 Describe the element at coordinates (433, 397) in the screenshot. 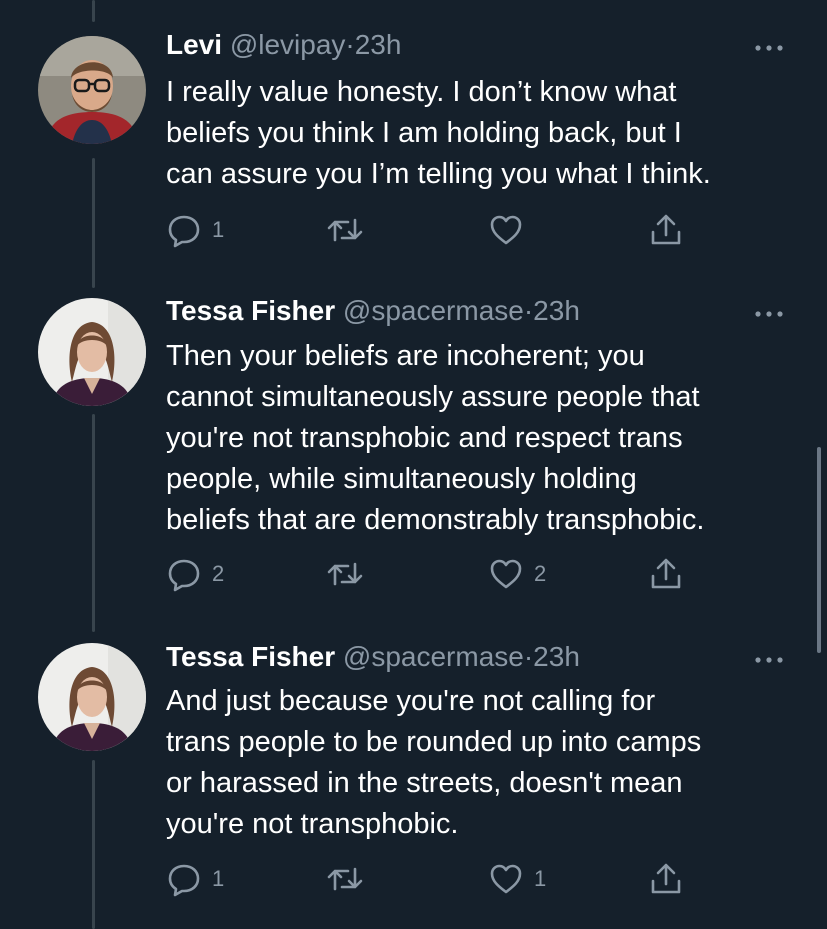

I see `tweet-text-line: cannot simultaneously assure people that` at that location.